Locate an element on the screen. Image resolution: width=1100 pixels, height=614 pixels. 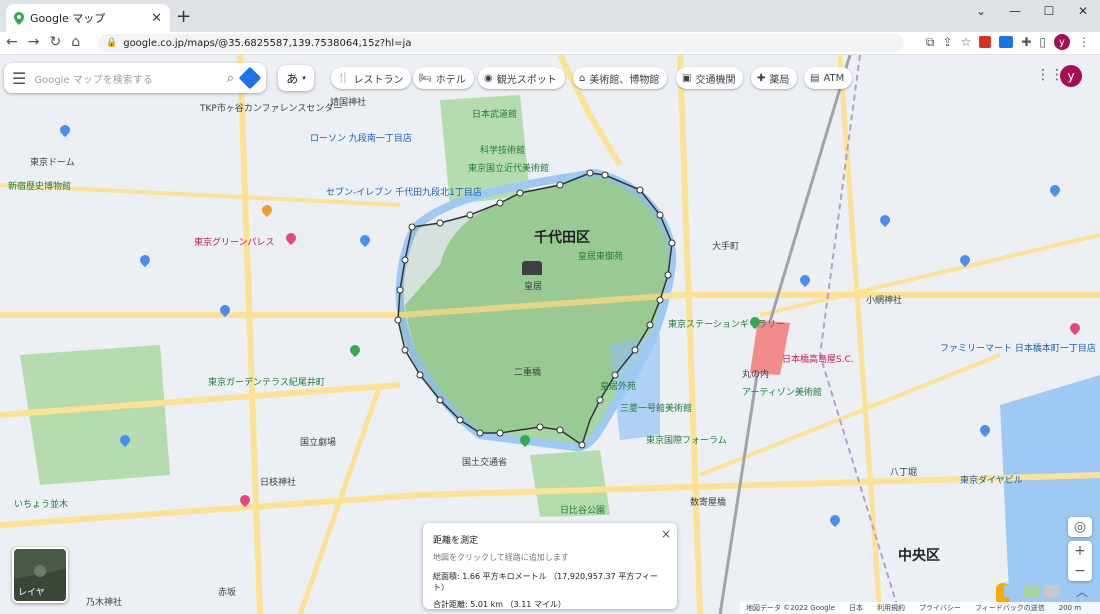
map-label: 日比谷公園 is located at coordinates (583, 511).